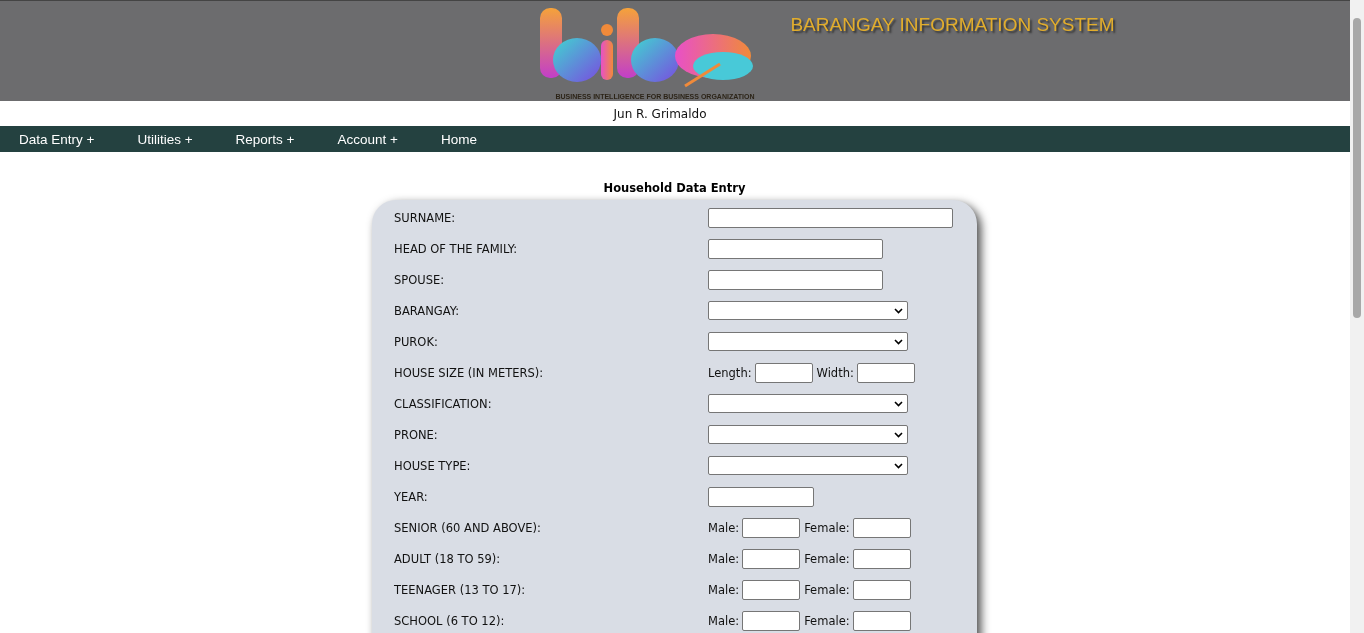 Image resolution: width=1364 pixels, height=633 pixels. I want to click on field-label: SENIOR (60 AND ABOVE):, so click(467, 527).